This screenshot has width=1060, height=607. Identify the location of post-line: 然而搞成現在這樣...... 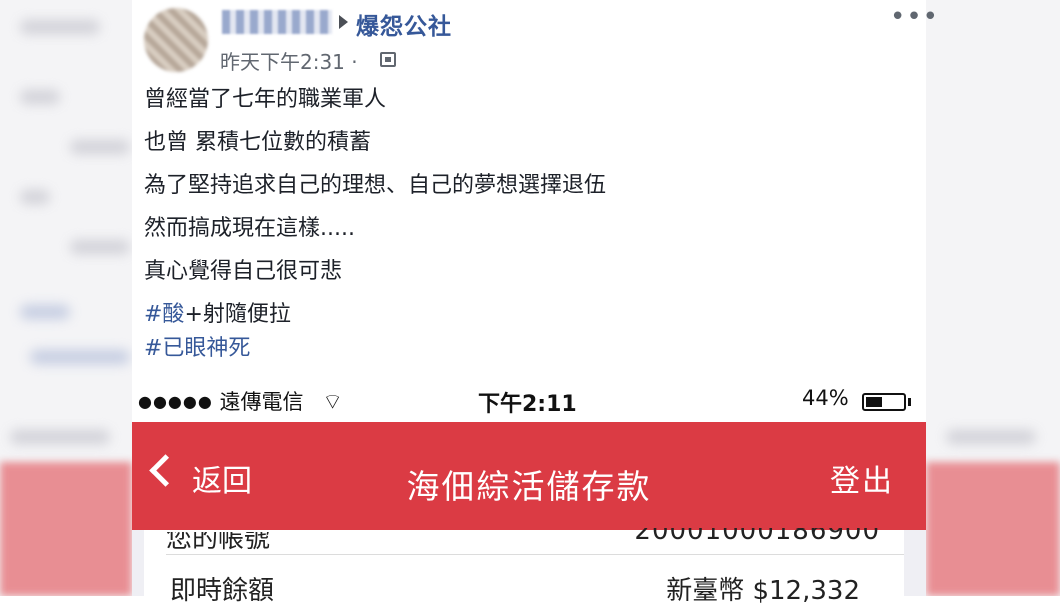
(249, 228).